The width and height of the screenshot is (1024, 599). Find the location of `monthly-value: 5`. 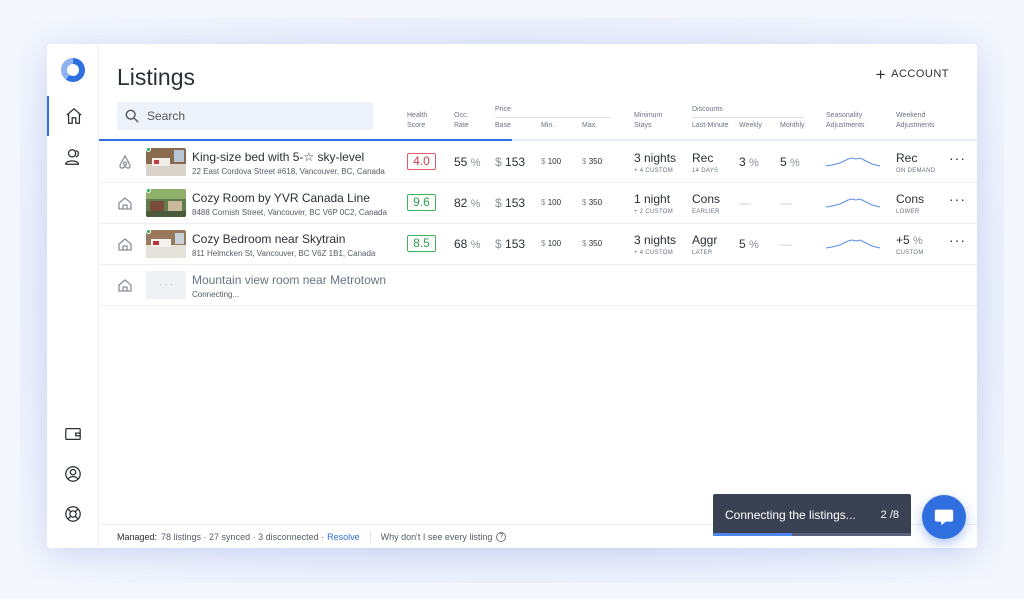

monthly-value: 5 is located at coordinates (783, 162).